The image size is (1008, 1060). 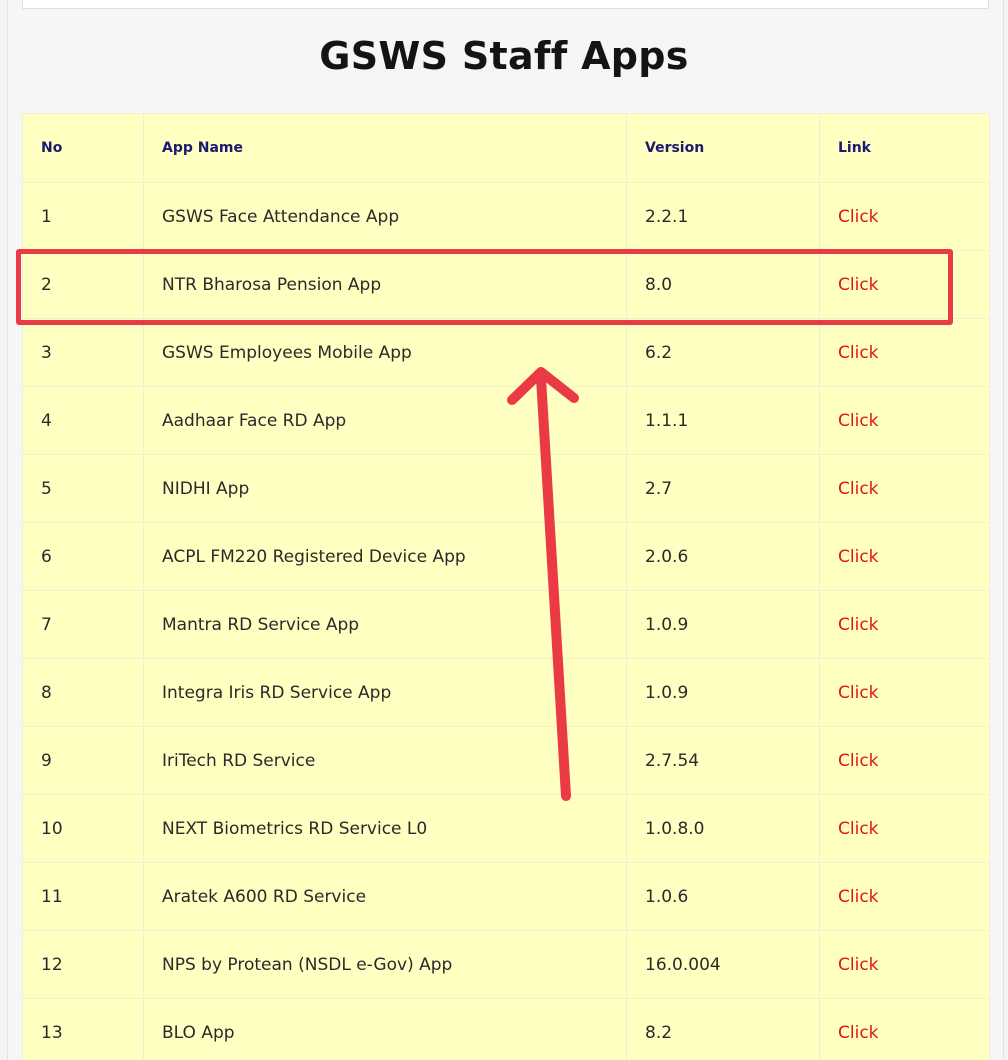 I want to click on cell-version: 6.2, so click(x=723, y=352).